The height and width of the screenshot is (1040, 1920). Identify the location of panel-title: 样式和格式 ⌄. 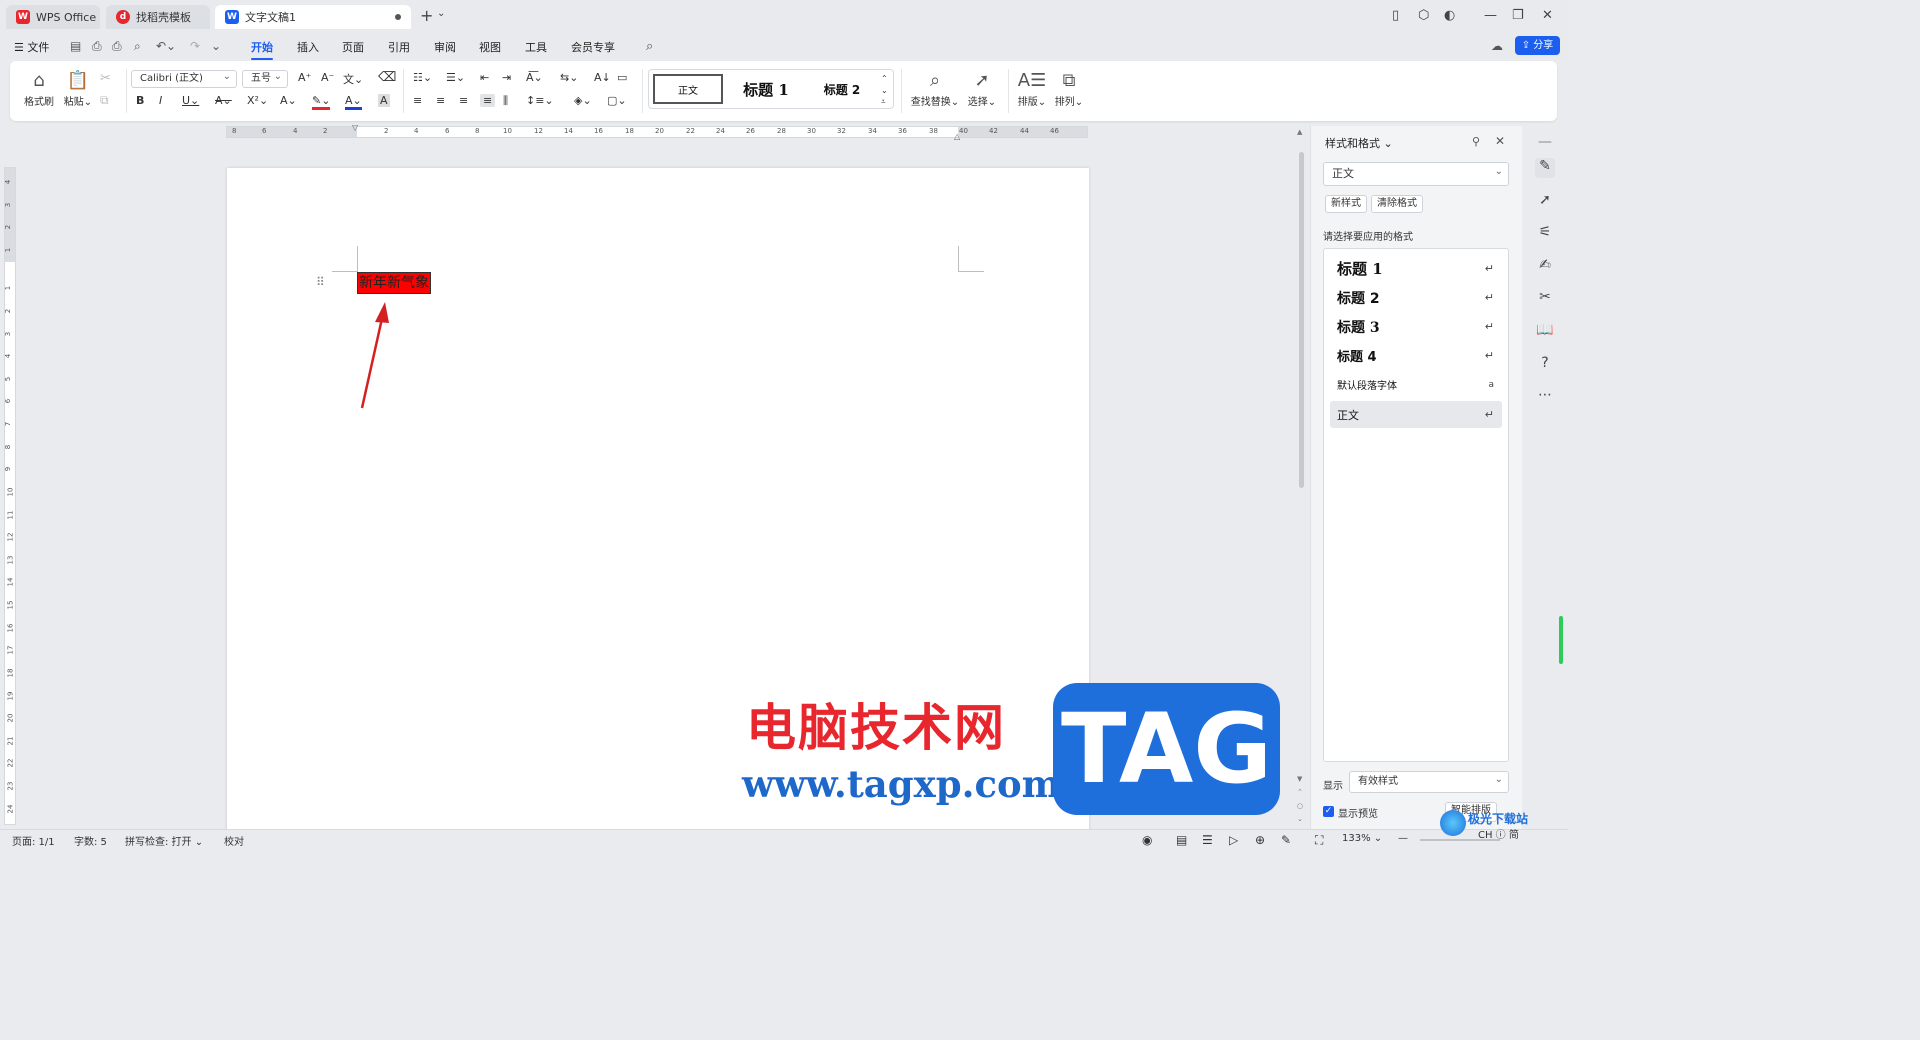
(1359, 143).